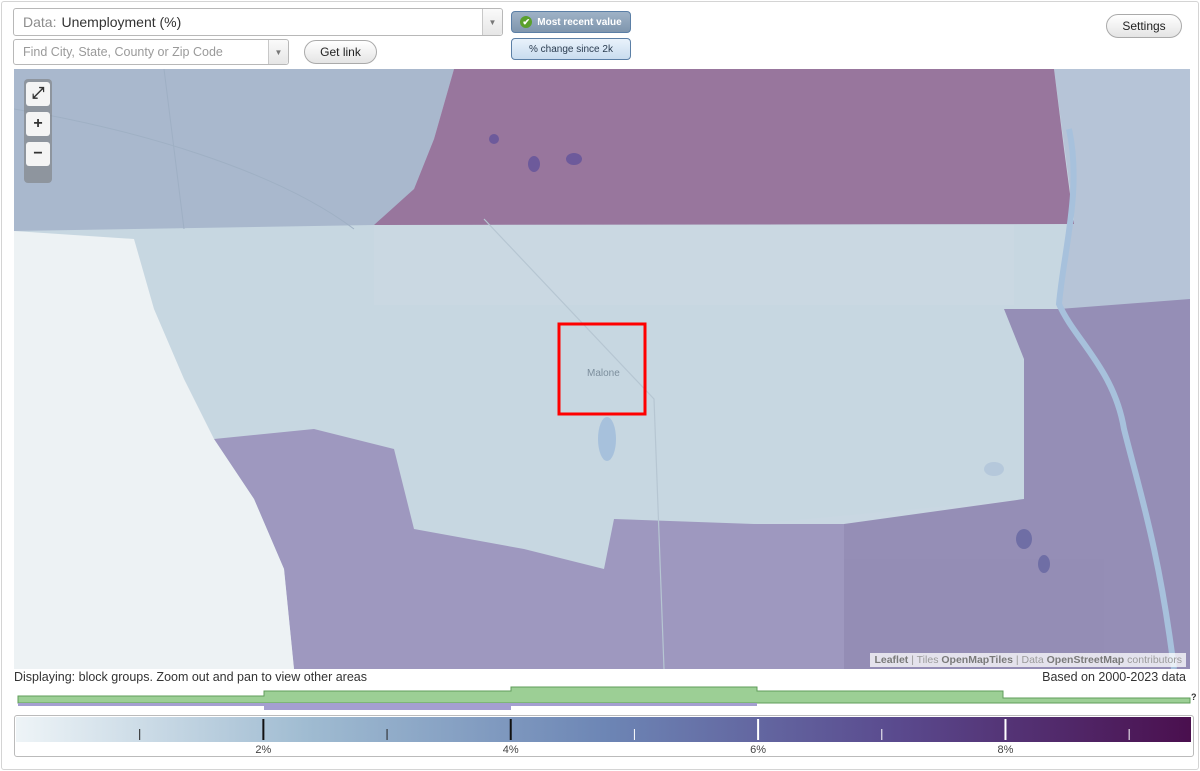  What do you see at coordinates (1194, 697) in the screenshot?
I see `help-icon: ?` at bounding box center [1194, 697].